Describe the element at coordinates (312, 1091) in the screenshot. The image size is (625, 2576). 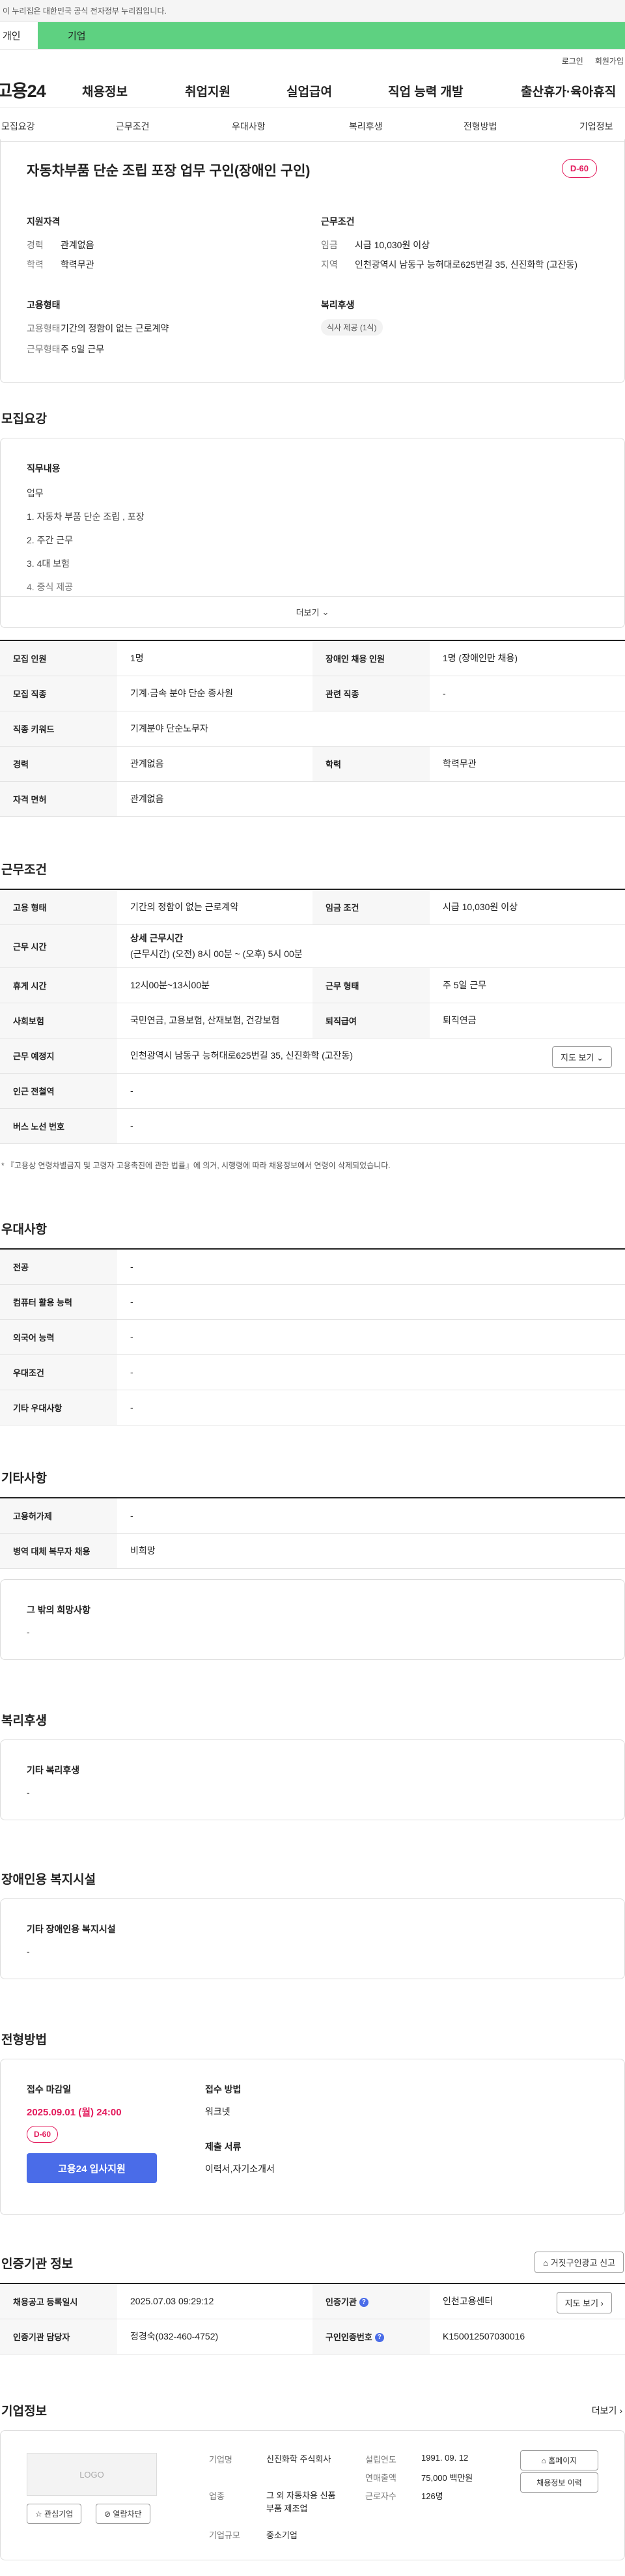
I see `table-row: 인근 전철역 -` at that location.